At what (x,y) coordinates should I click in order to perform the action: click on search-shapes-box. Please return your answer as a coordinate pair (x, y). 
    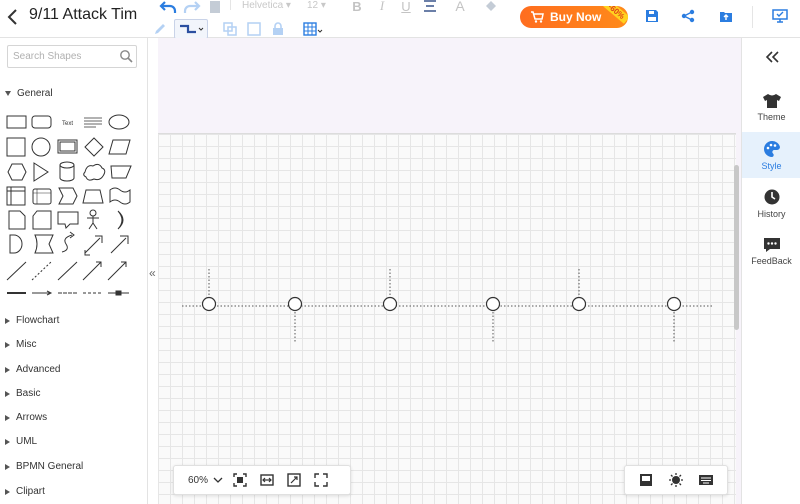
    Looking at the image, I should click on (72, 56).